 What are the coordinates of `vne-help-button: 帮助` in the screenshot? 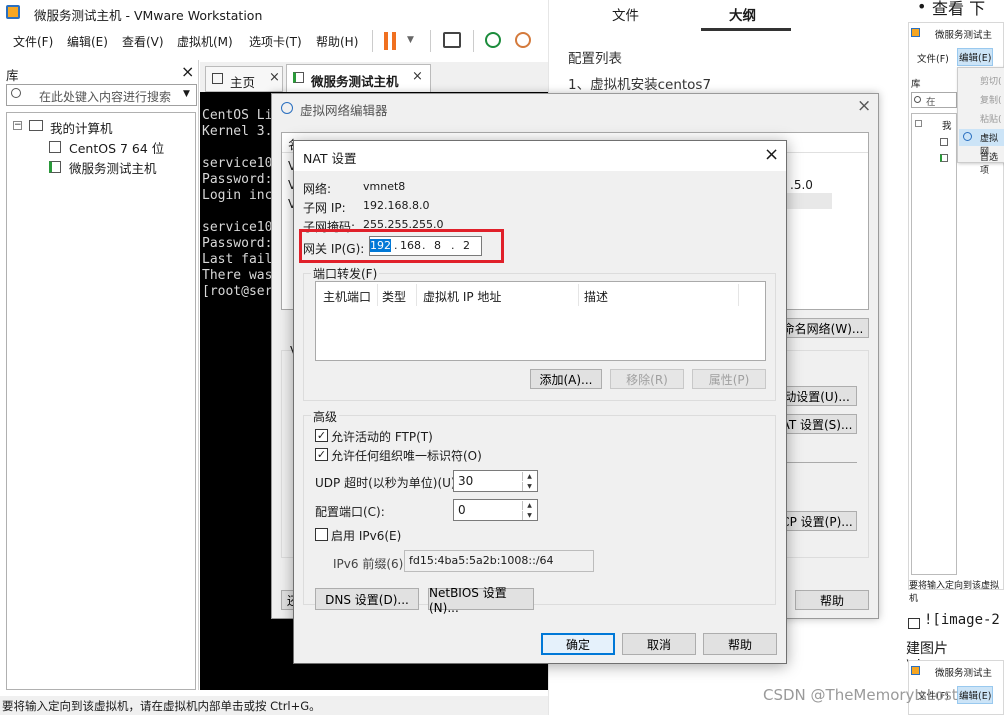 It's located at (832, 600).